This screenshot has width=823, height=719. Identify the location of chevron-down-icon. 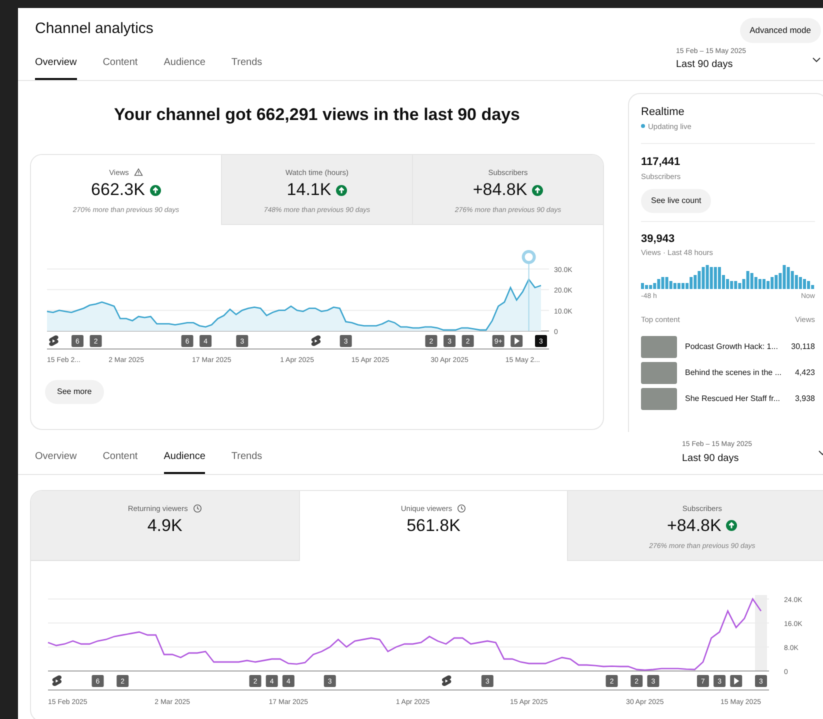
(816, 59).